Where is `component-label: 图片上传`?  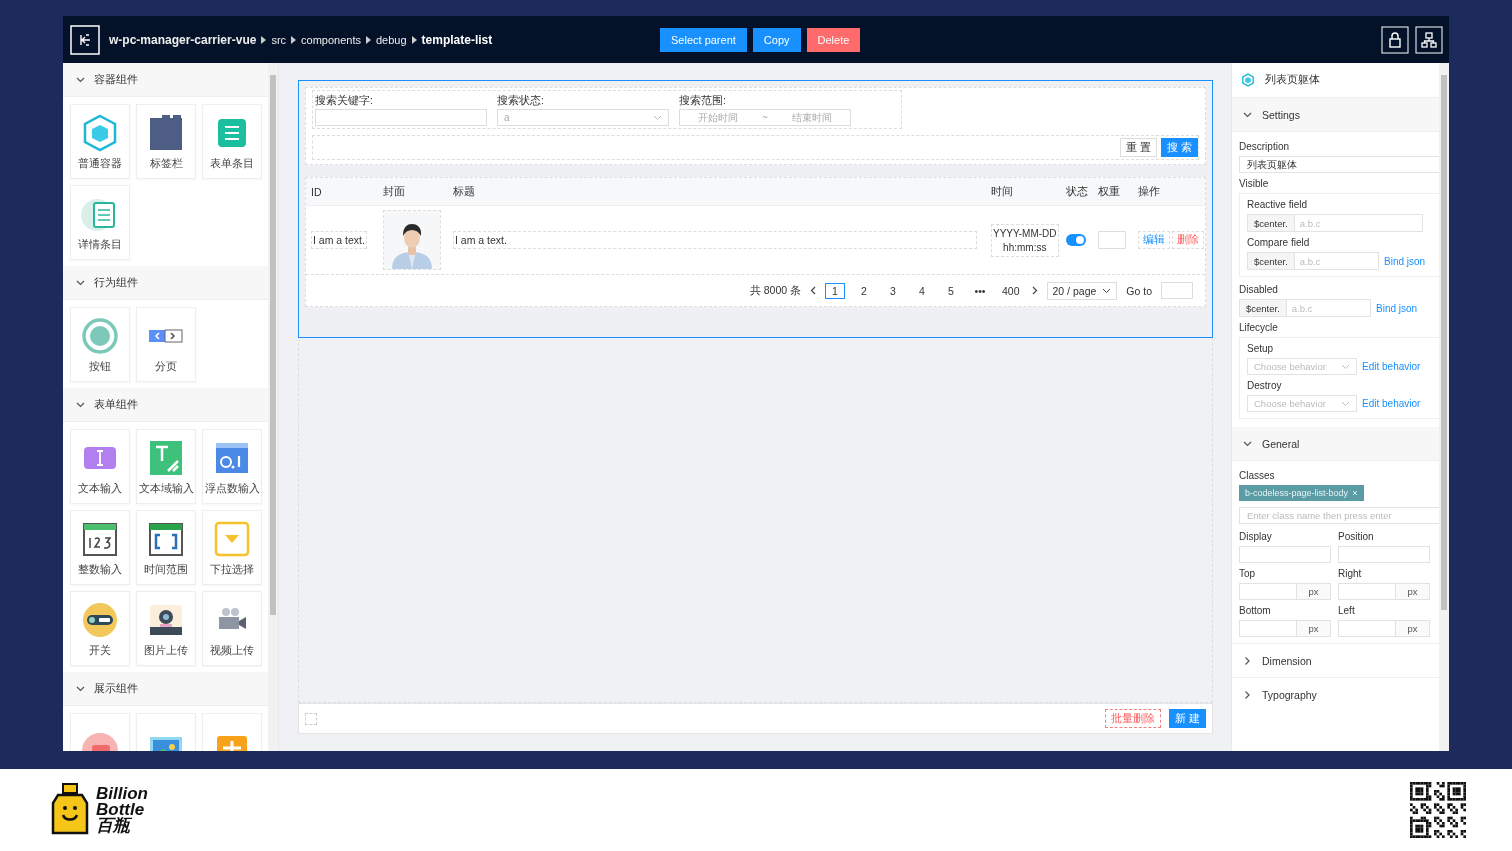 component-label: 图片上传 is located at coordinates (166, 650).